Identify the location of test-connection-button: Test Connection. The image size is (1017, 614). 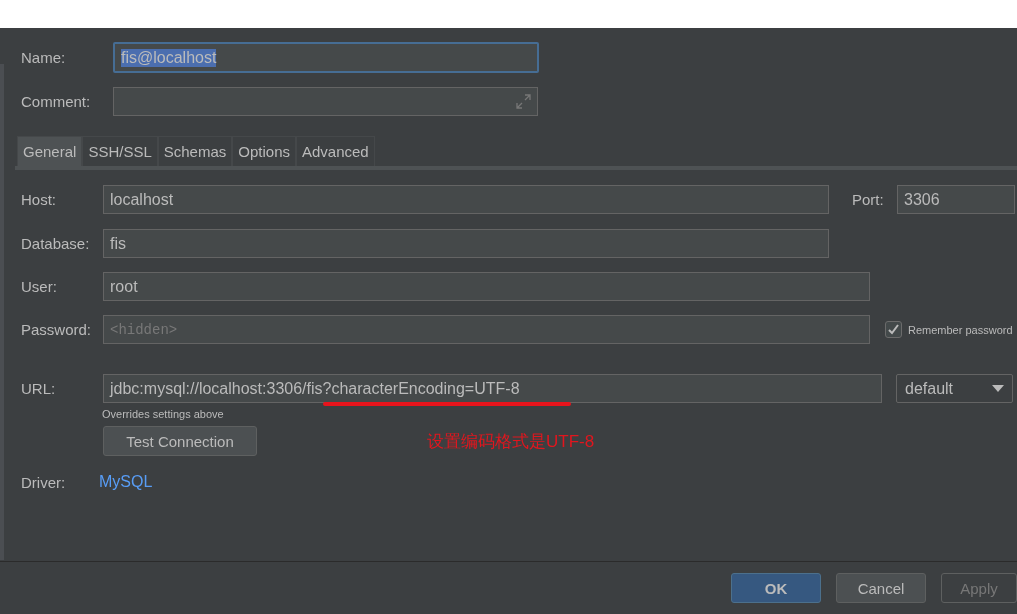
(180, 441).